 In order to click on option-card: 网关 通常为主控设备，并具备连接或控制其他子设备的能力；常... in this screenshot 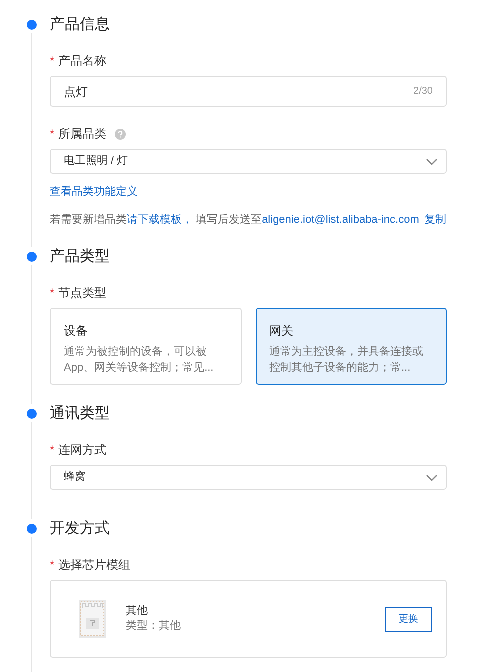, I will do `click(351, 346)`.